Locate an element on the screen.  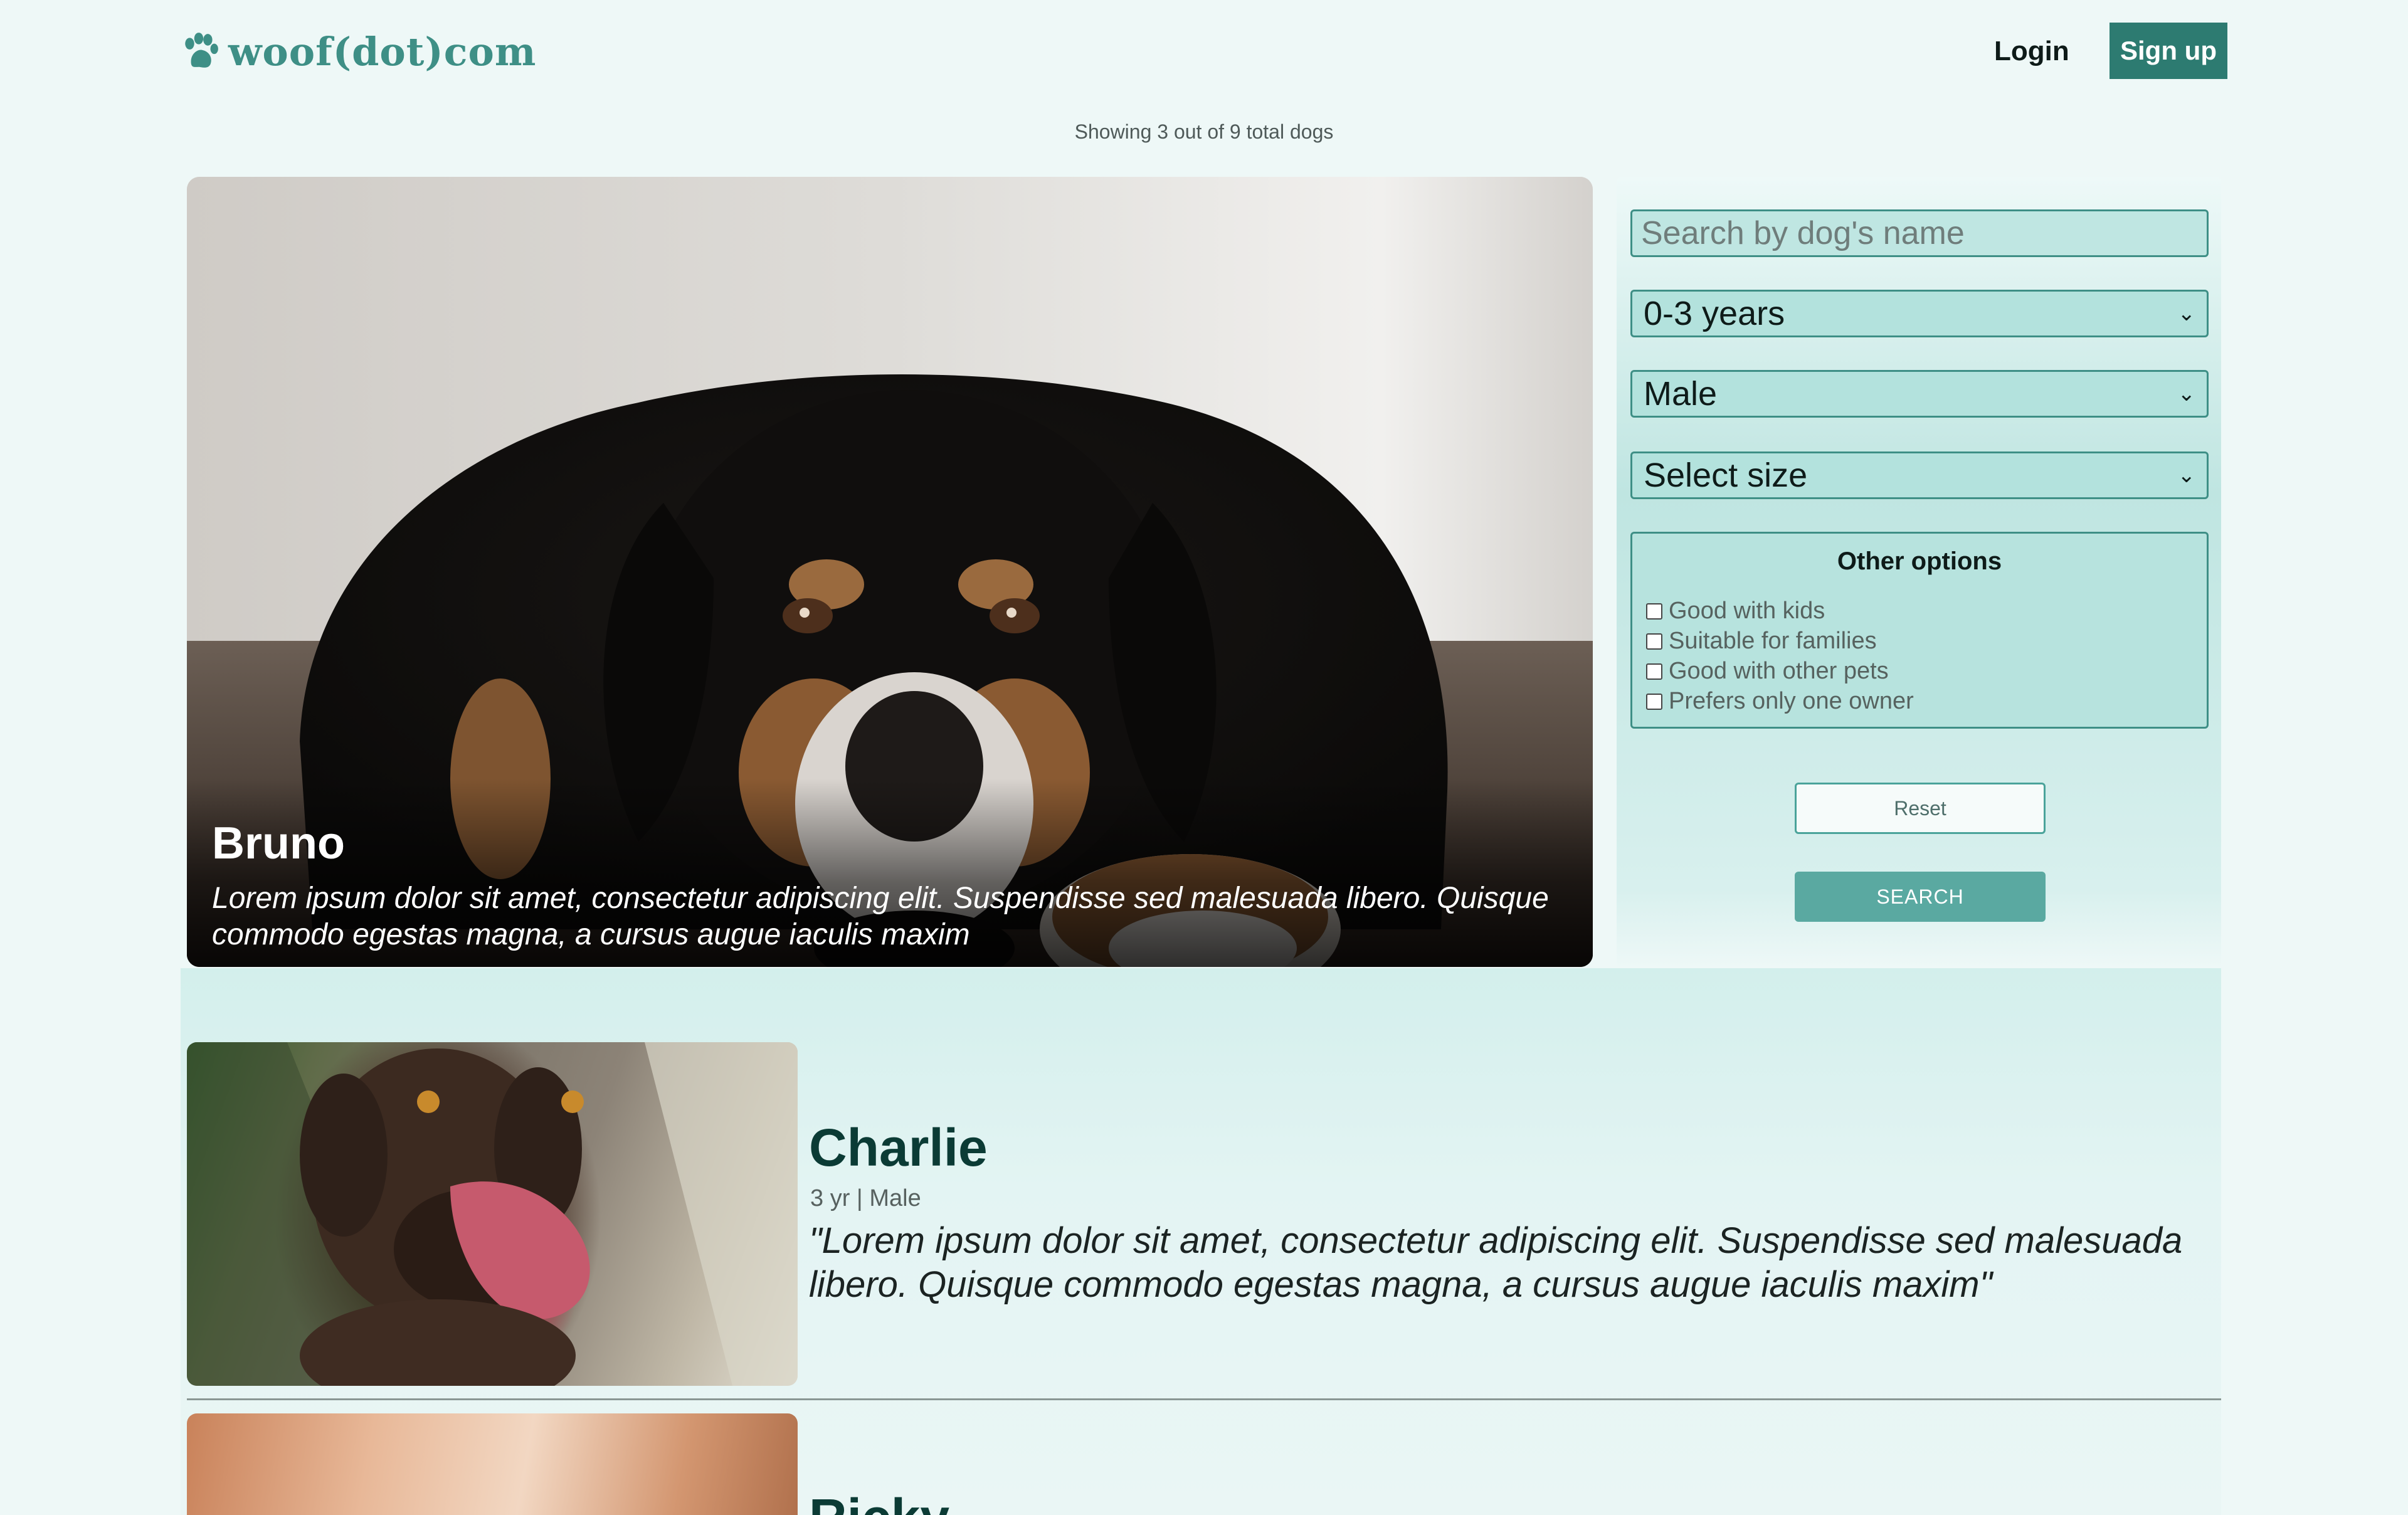
gender-select-value: Male is located at coordinates (1681, 394).